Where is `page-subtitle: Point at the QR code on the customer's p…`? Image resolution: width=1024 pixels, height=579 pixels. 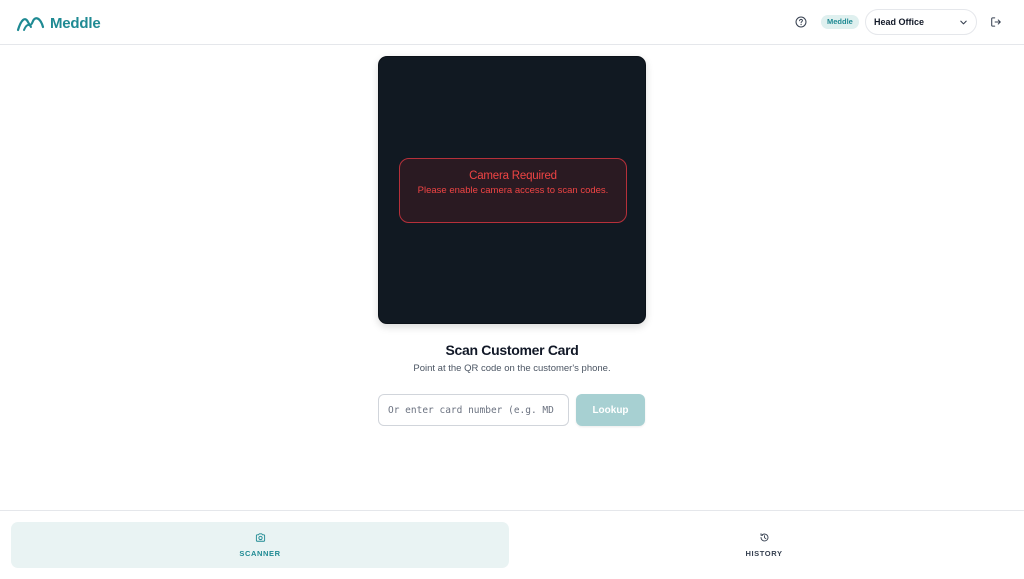 page-subtitle: Point at the QR code on the customer's p… is located at coordinates (512, 368).